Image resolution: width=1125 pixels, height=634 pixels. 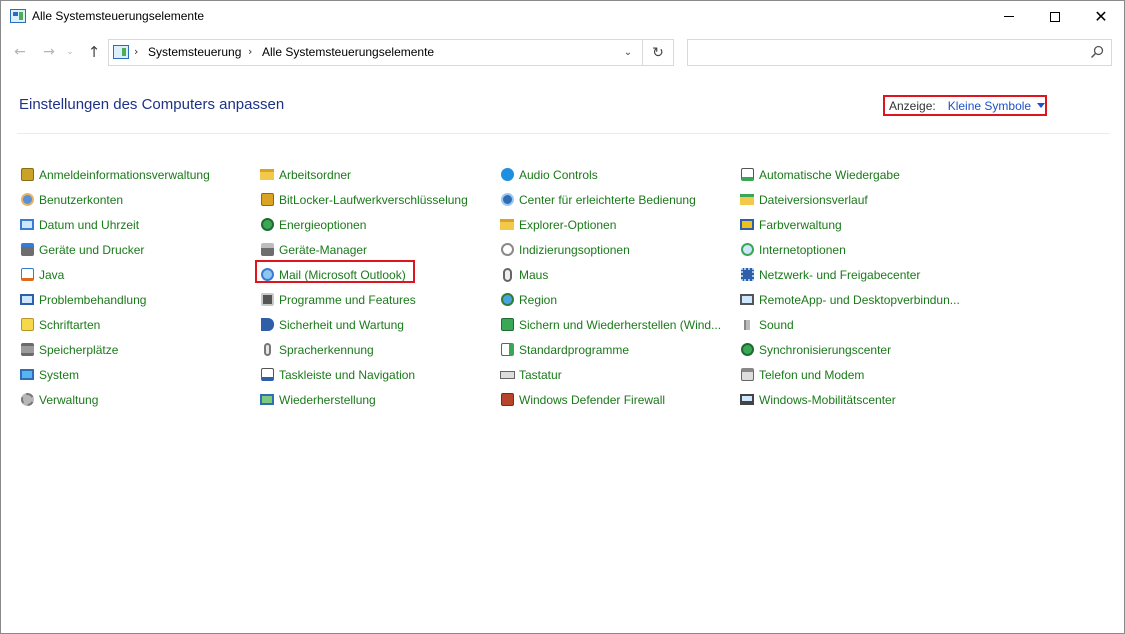 What do you see at coordinates (567, 225) in the screenshot?
I see `item-label: Explorer-Optionen` at bounding box center [567, 225].